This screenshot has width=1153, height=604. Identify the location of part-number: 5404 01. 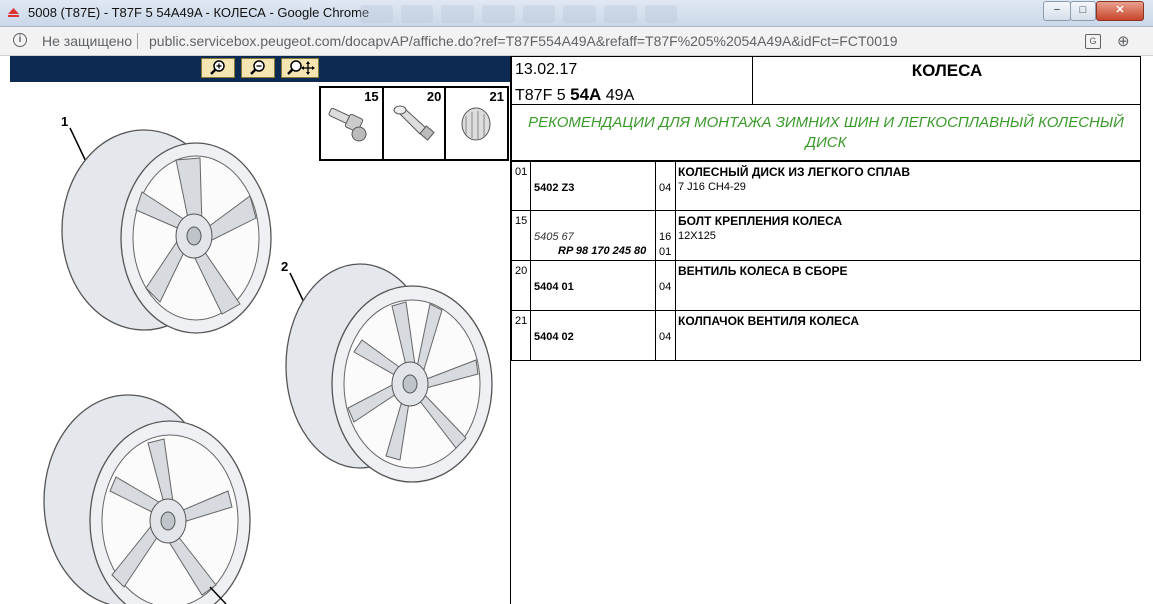
(554, 287).